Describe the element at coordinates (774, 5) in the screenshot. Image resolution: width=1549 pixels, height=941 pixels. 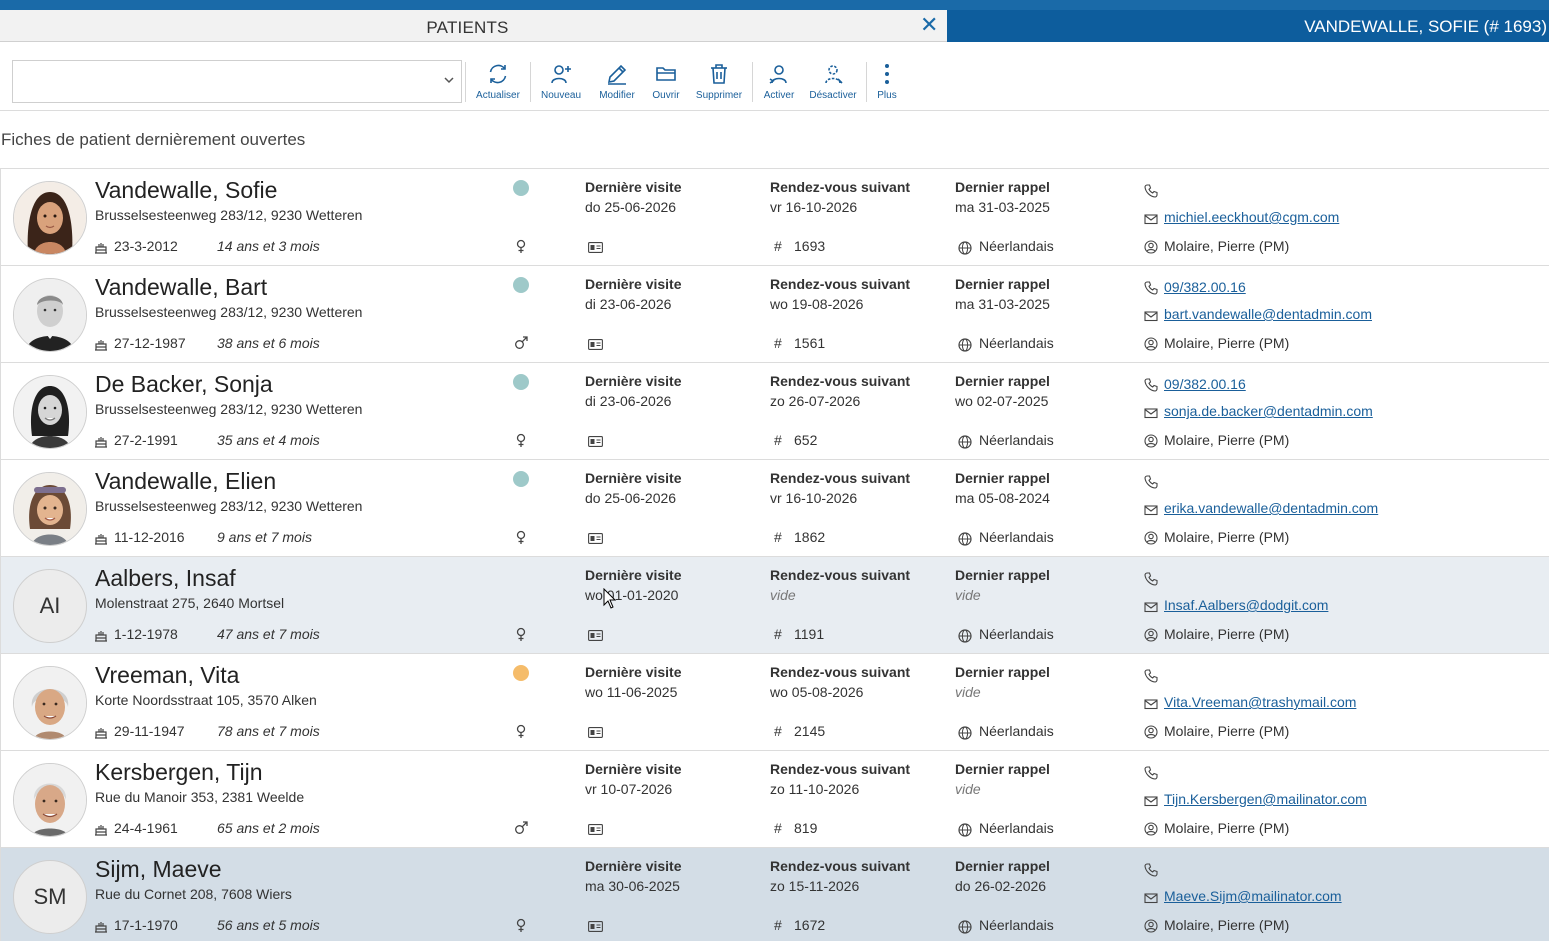
I see `app-top-bar` at that location.